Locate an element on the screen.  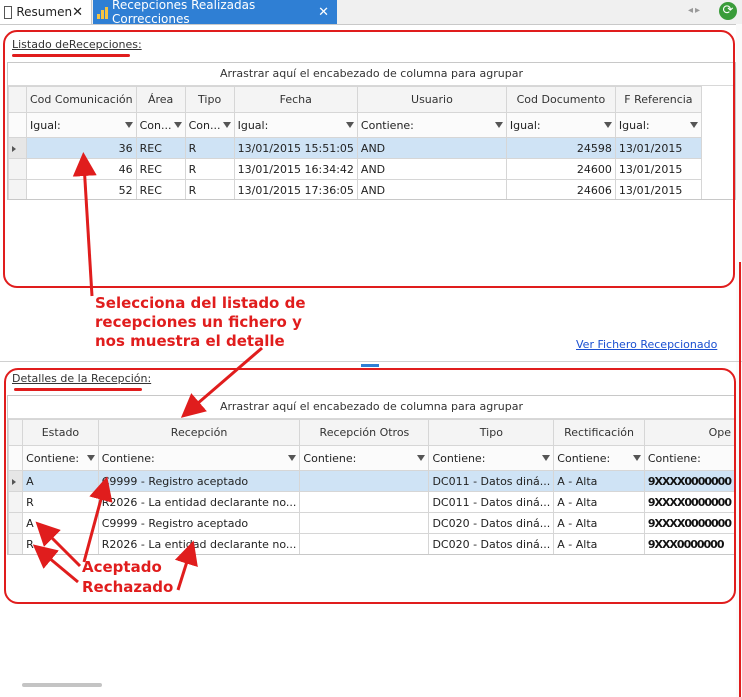
arrow-to-accepted-row is located at coordinates (97, 519).